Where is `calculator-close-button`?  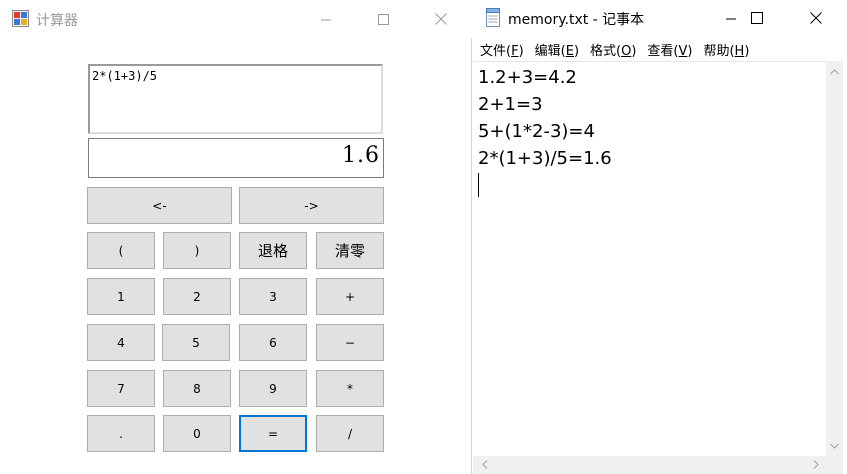 calculator-close-button is located at coordinates (441, 19).